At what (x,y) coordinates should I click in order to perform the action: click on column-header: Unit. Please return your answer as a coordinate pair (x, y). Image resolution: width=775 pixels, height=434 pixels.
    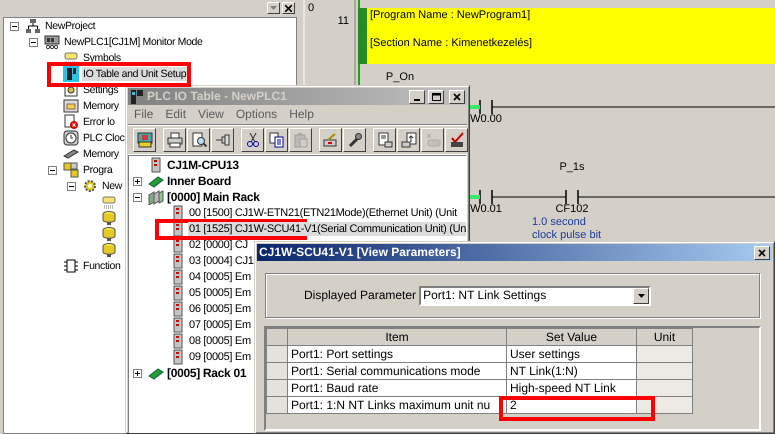
    Looking at the image, I should click on (664, 337).